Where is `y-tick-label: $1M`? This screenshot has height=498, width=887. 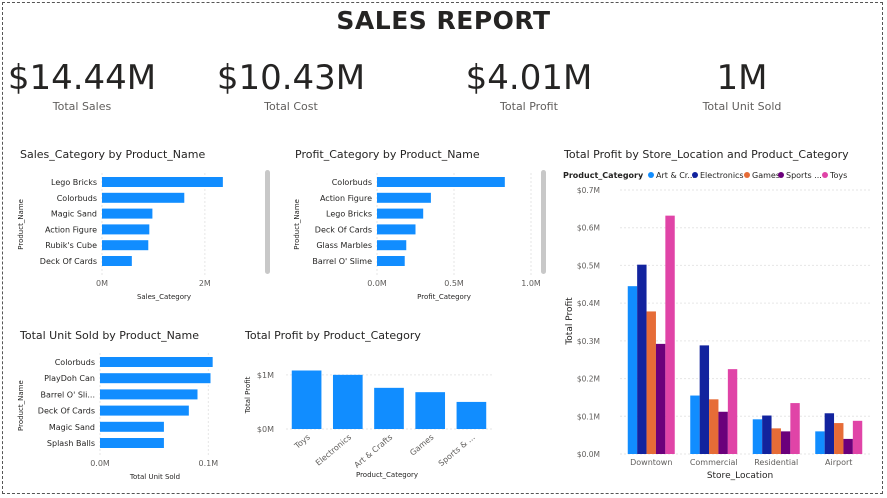
y-tick-label: $1M is located at coordinates (265, 375).